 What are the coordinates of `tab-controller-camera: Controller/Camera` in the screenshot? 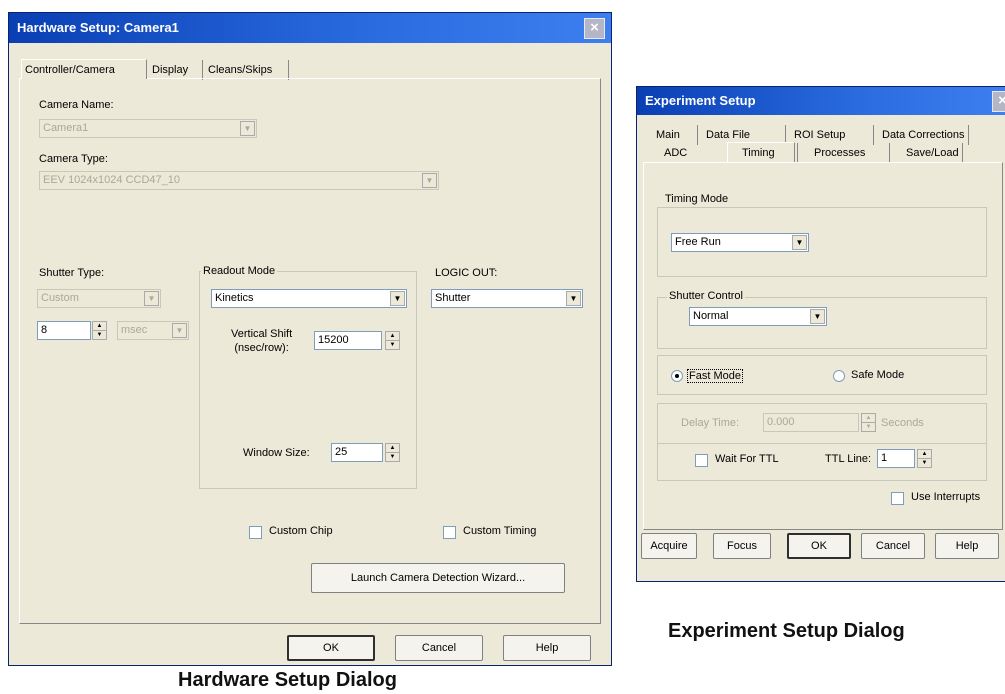 It's located at (84, 69).